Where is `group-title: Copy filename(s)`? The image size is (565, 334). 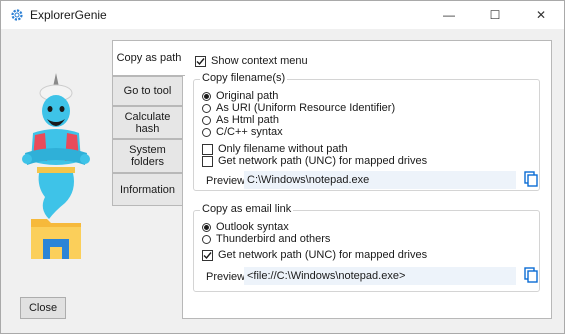
group-title: Copy filename(s) is located at coordinates (244, 78).